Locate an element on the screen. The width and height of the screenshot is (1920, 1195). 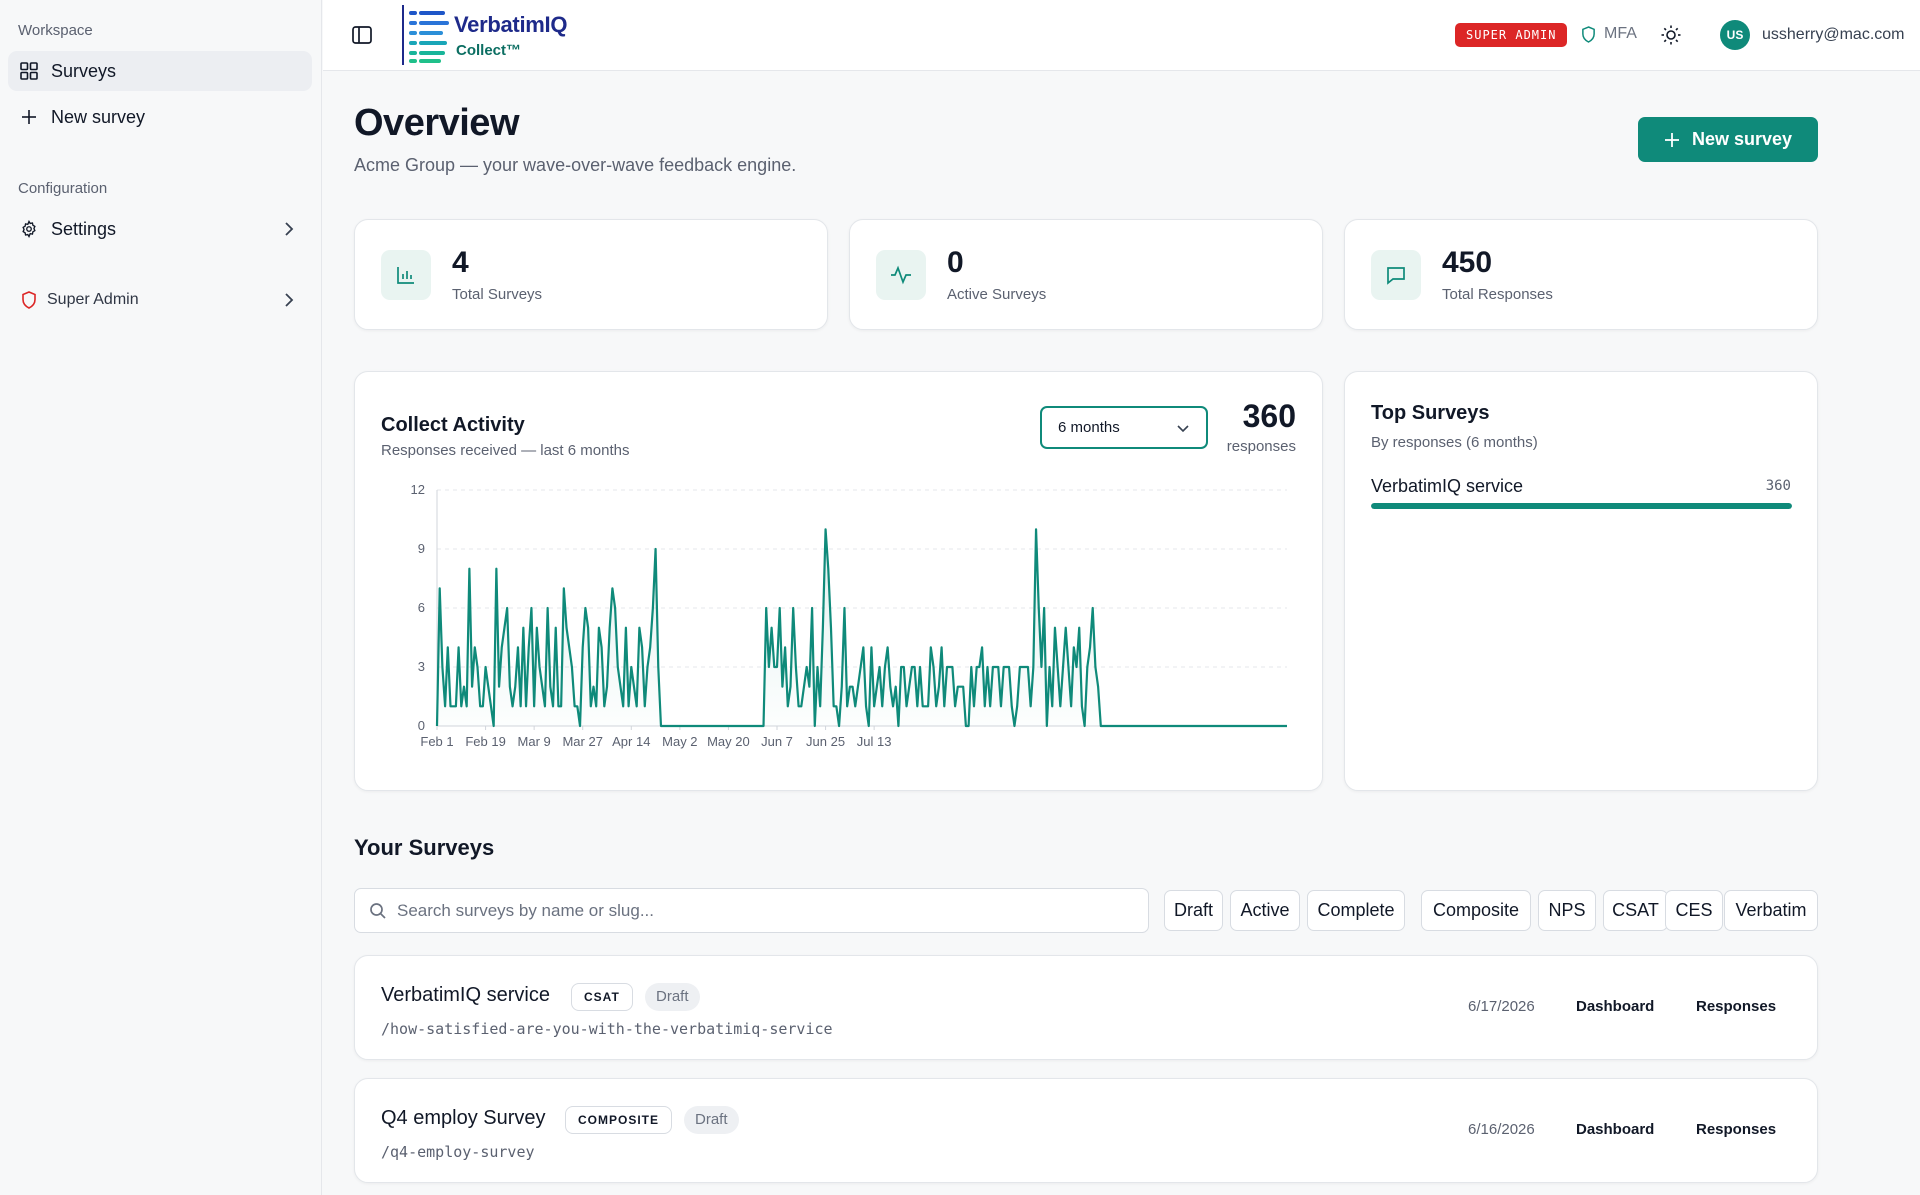
sidebar-item-label: Super Admin is located at coordinates (93, 299).